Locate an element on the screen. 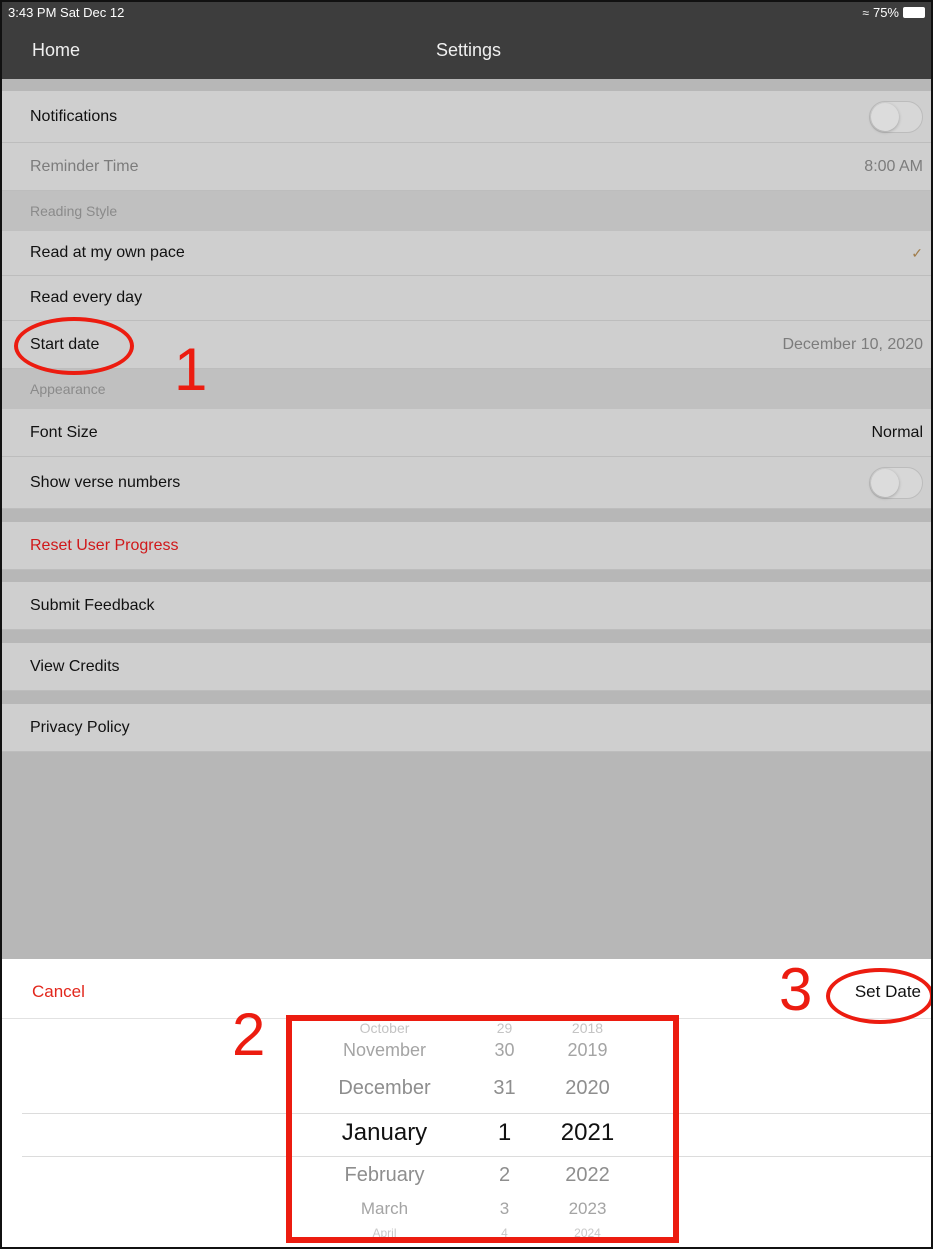 The image size is (933, 1249). view-credits-row: View Credits is located at coordinates (466, 667).